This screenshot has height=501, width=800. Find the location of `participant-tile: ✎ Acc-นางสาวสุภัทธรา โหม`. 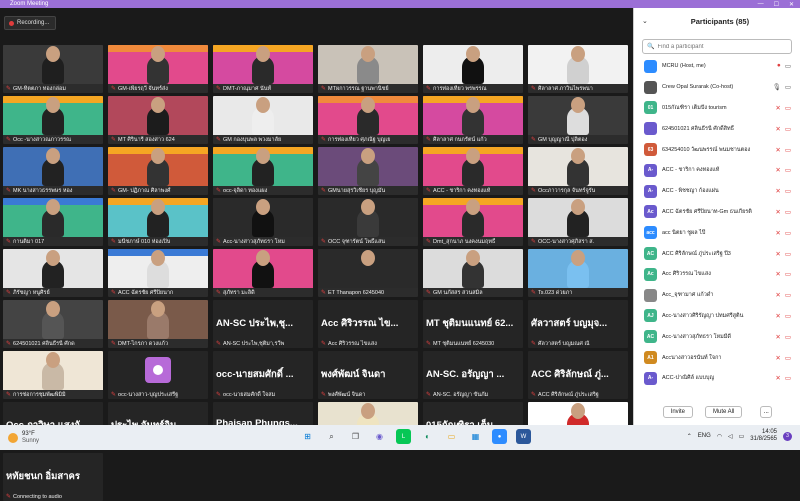

participant-tile: ✎ Acc-นางสาวสุภัทธรา โหม is located at coordinates (263, 222).